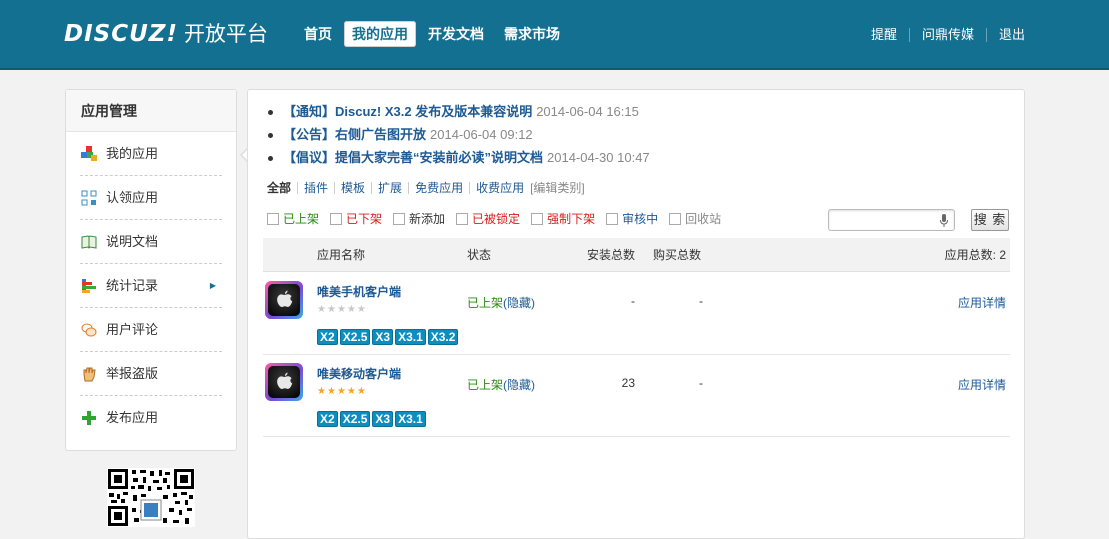 The width and height of the screenshot is (1109, 539). Describe the element at coordinates (1005, 35) in the screenshot. I see `logout-link: 退出` at that location.